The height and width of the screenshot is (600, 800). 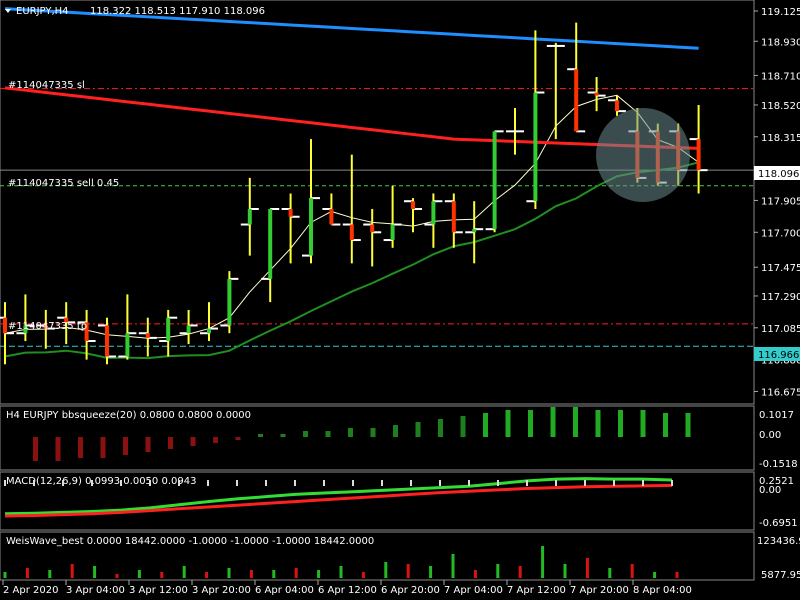 I want to click on time-tick-label: 6 Apr 12:00, so click(x=347, y=590).